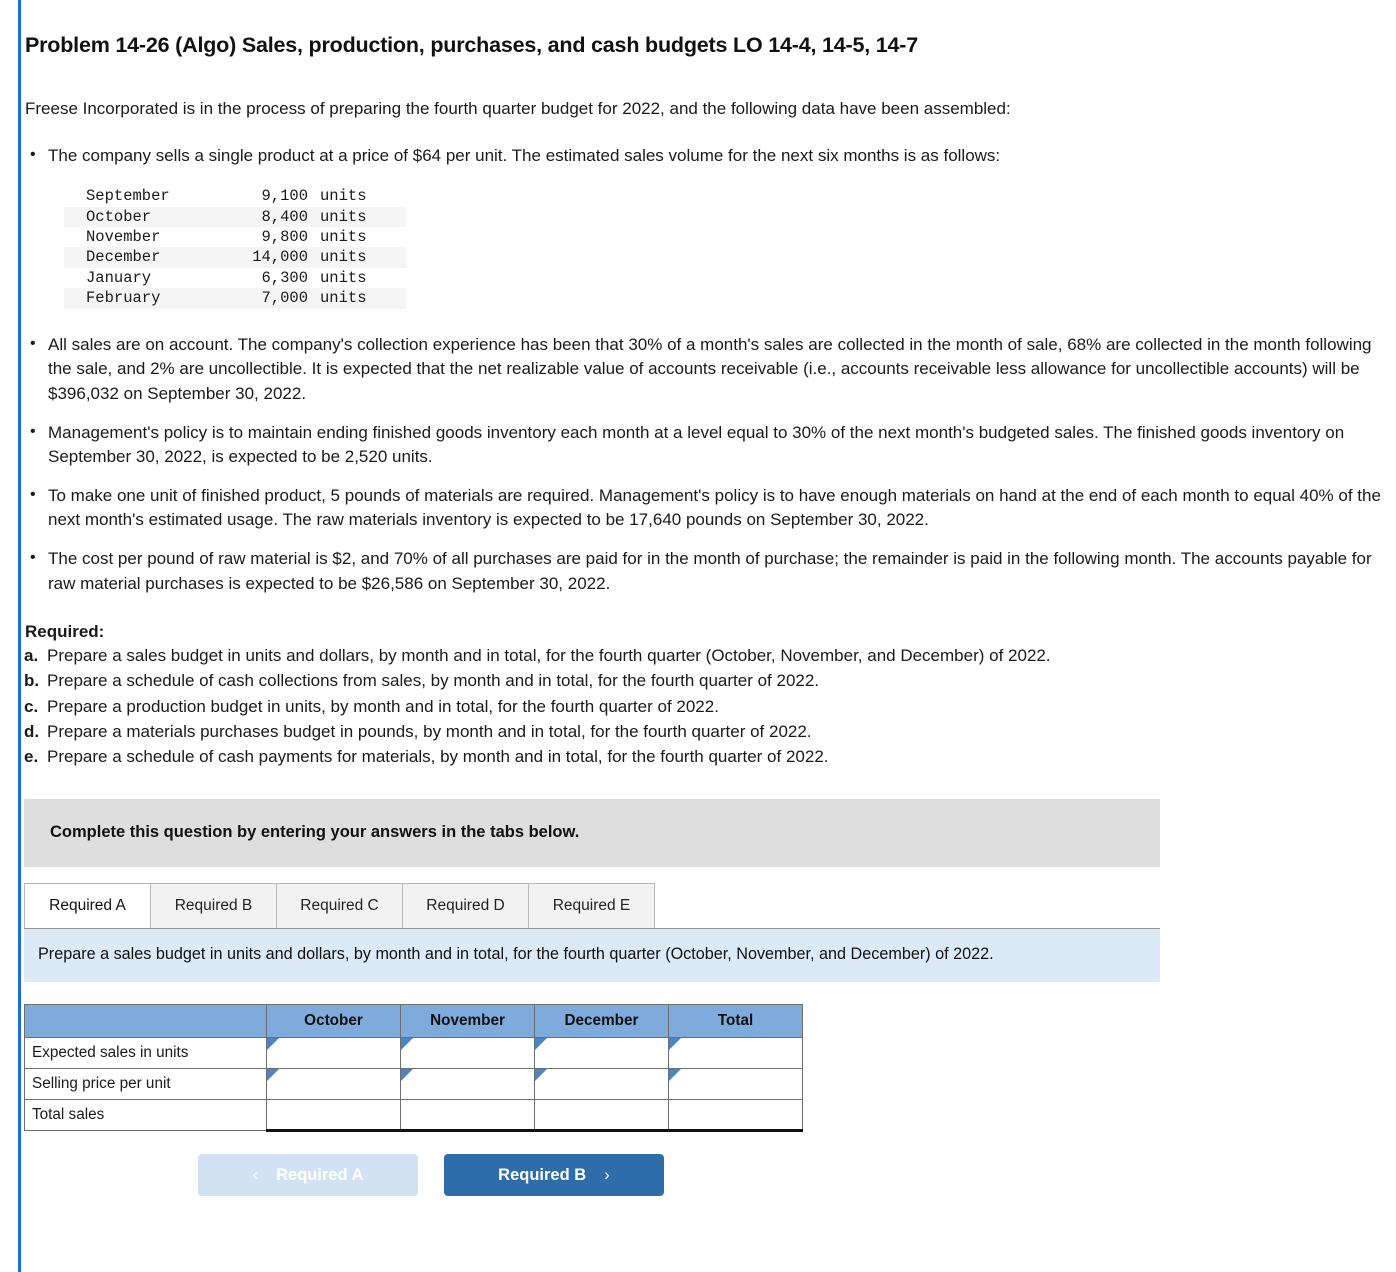  I want to click on cell-expected-sales-total, so click(735, 1053).